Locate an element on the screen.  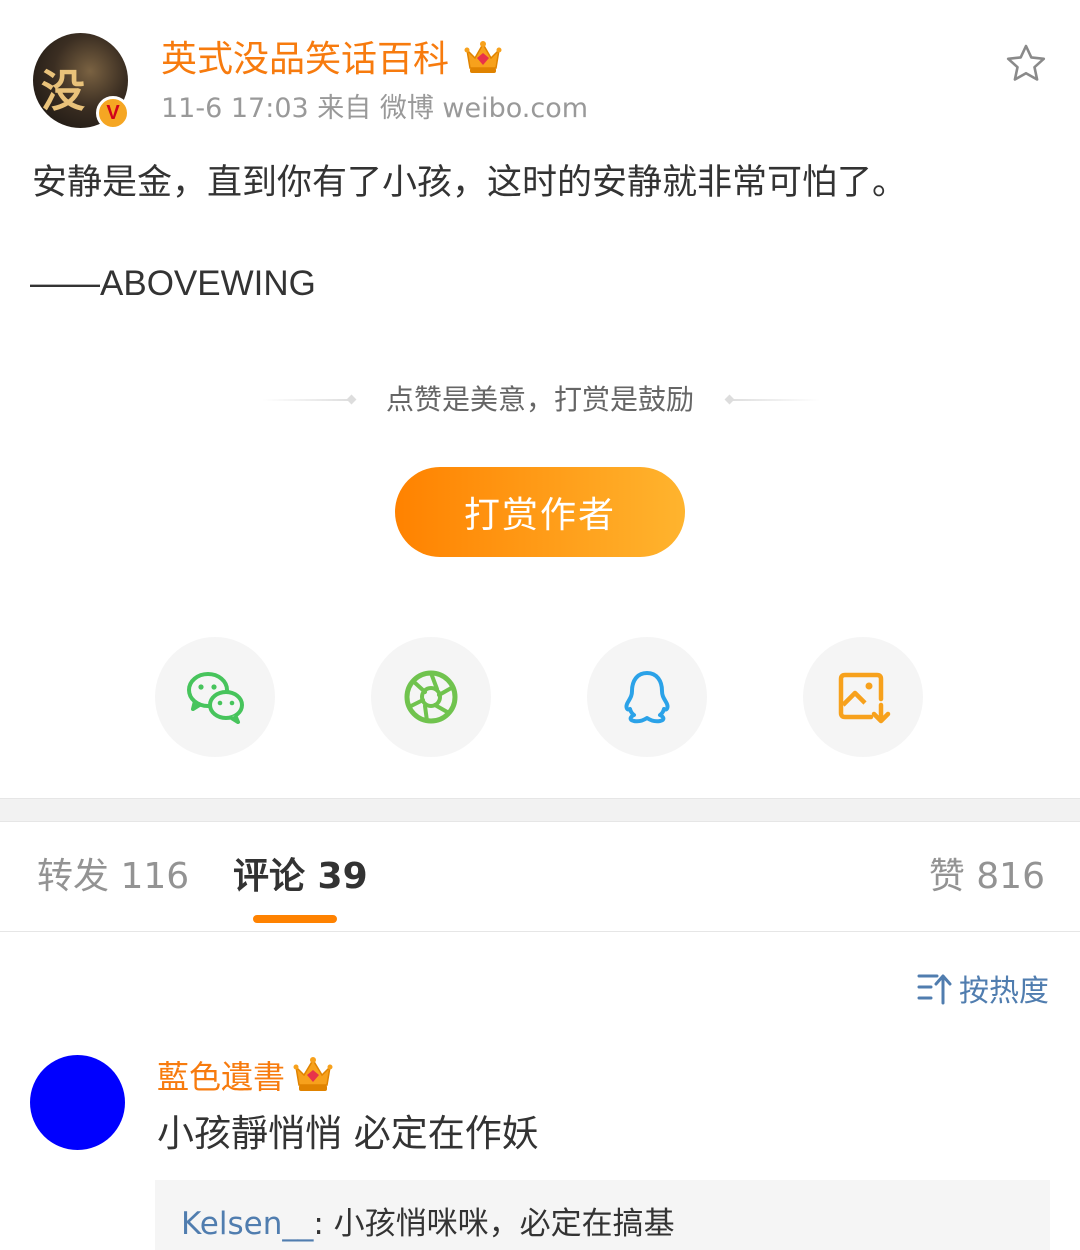
commenter-name: 藍色遺書 is located at coordinates (221, 1077).